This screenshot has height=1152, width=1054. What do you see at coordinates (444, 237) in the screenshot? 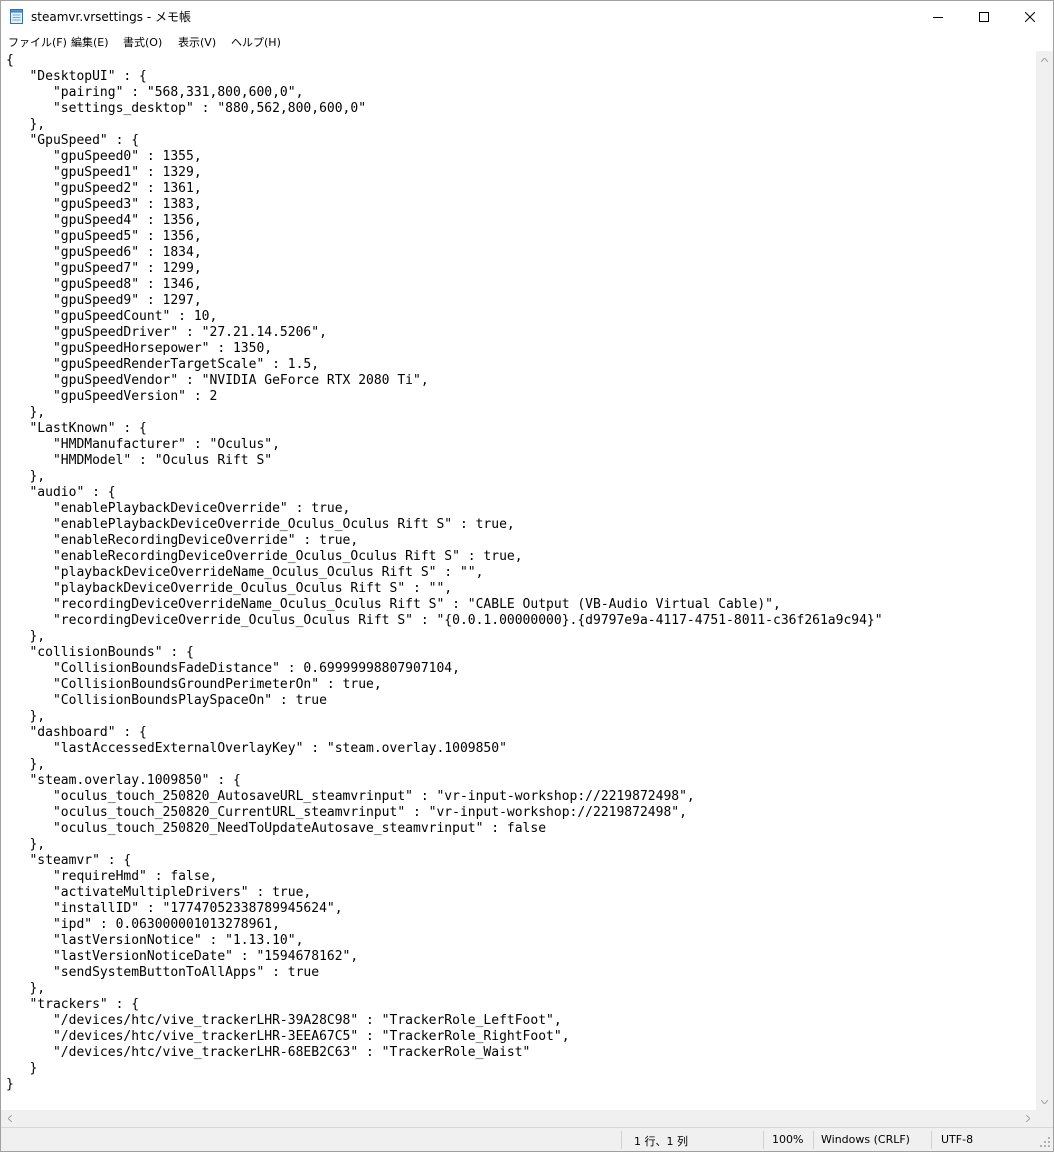
I see `editor-line: "gpuSpeed5" : 1356,` at bounding box center [444, 237].